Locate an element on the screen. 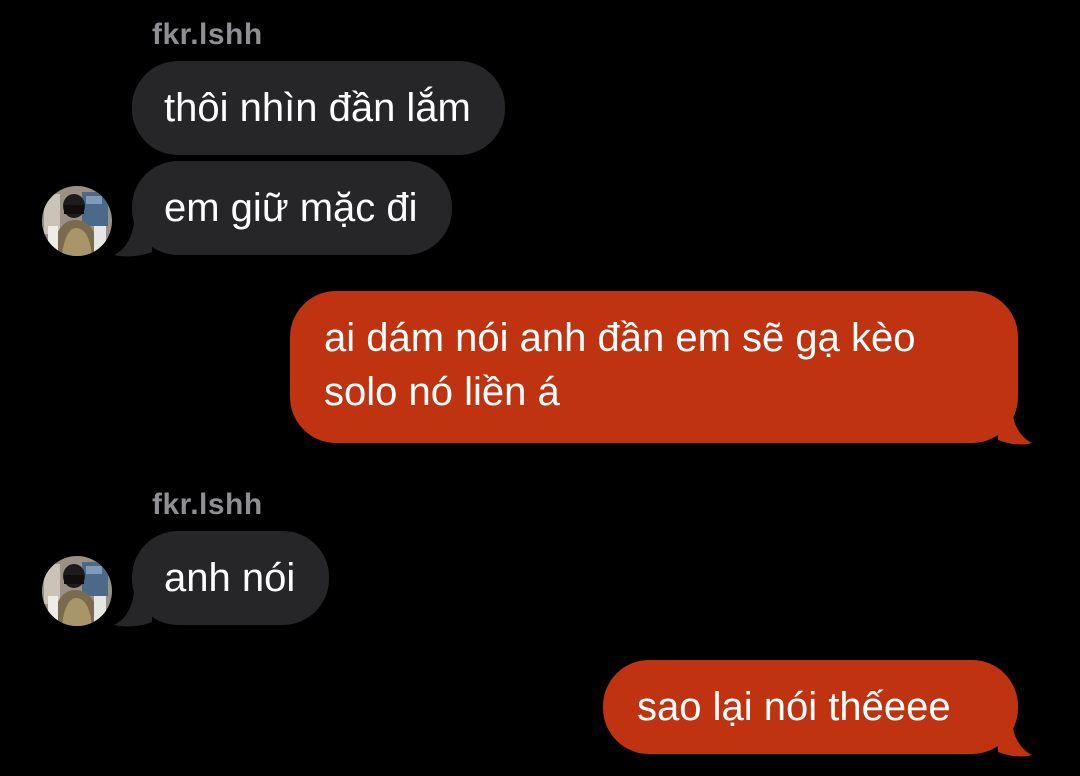  message-text: anh nói is located at coordinates (230, 578).